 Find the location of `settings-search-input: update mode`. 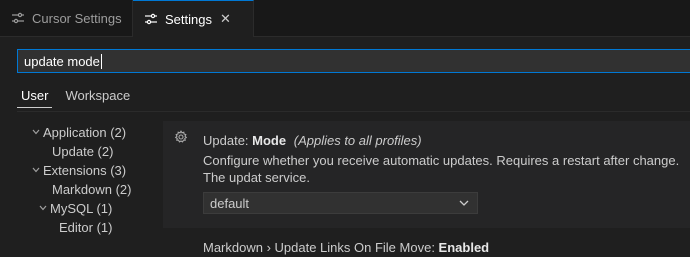

settings-search-input: update mode is located at coordinates (353, 61).